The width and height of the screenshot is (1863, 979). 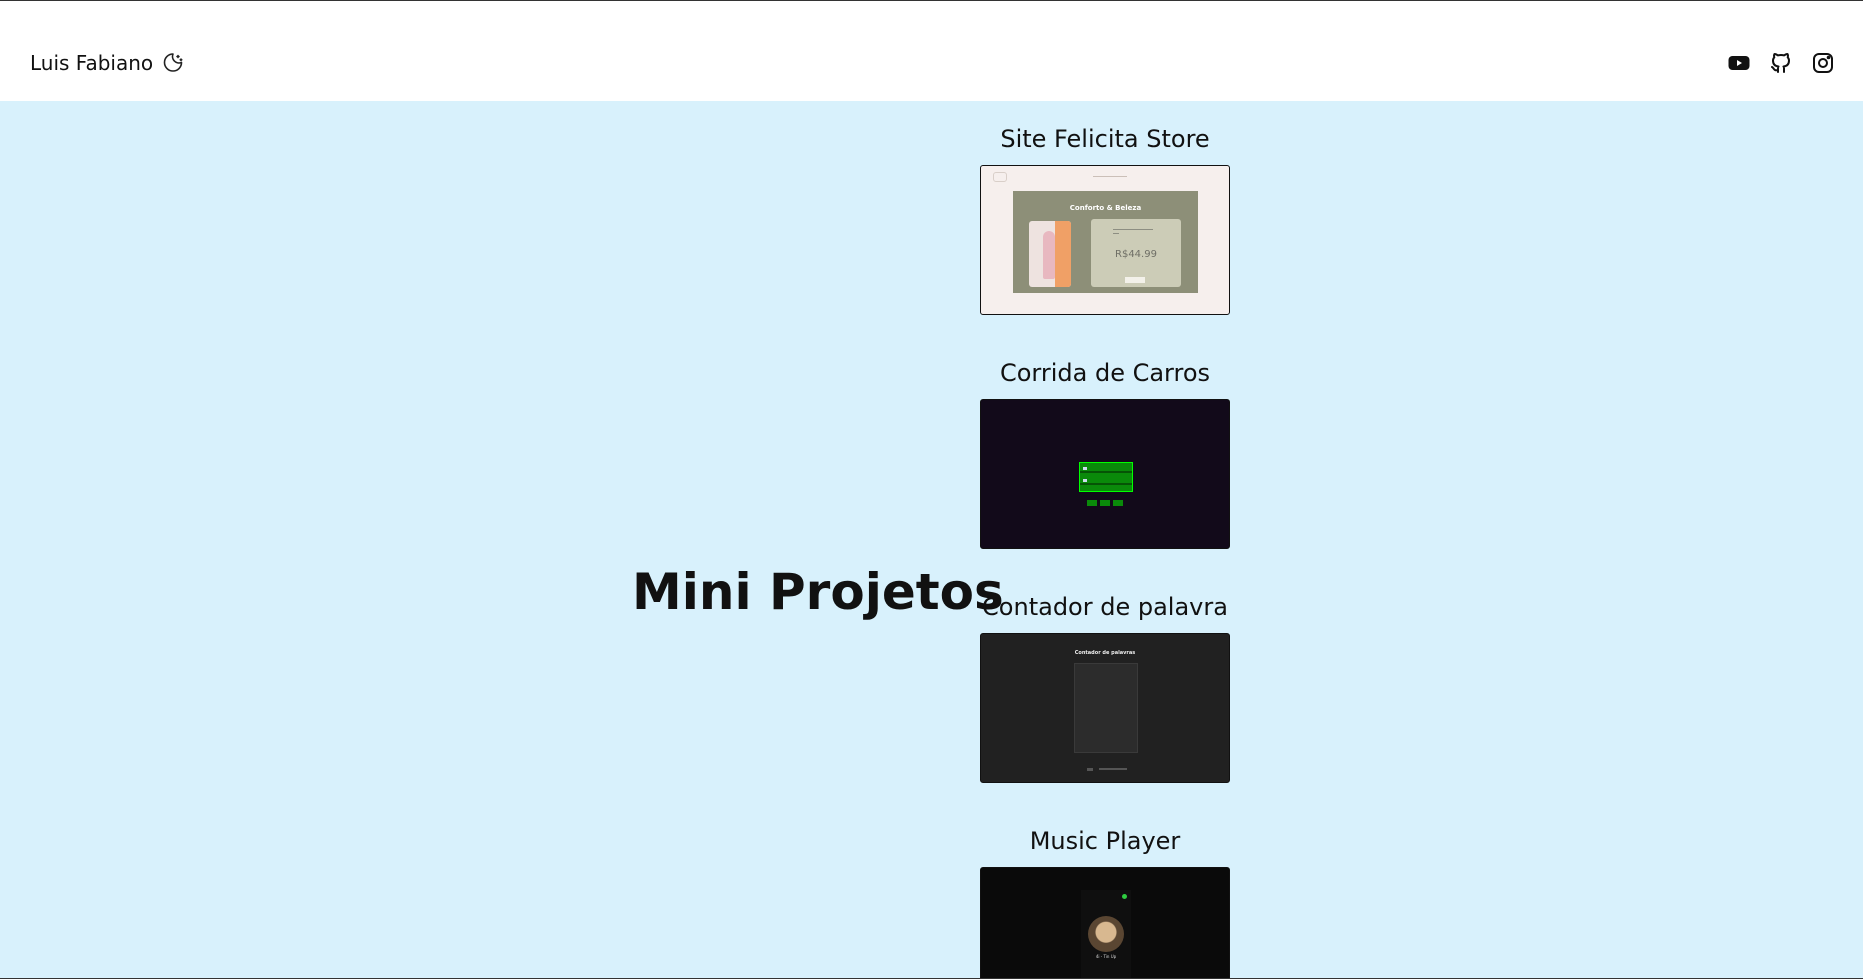 I want to click on brand-name: Luis Fabiano, so click(x=92, y=63).